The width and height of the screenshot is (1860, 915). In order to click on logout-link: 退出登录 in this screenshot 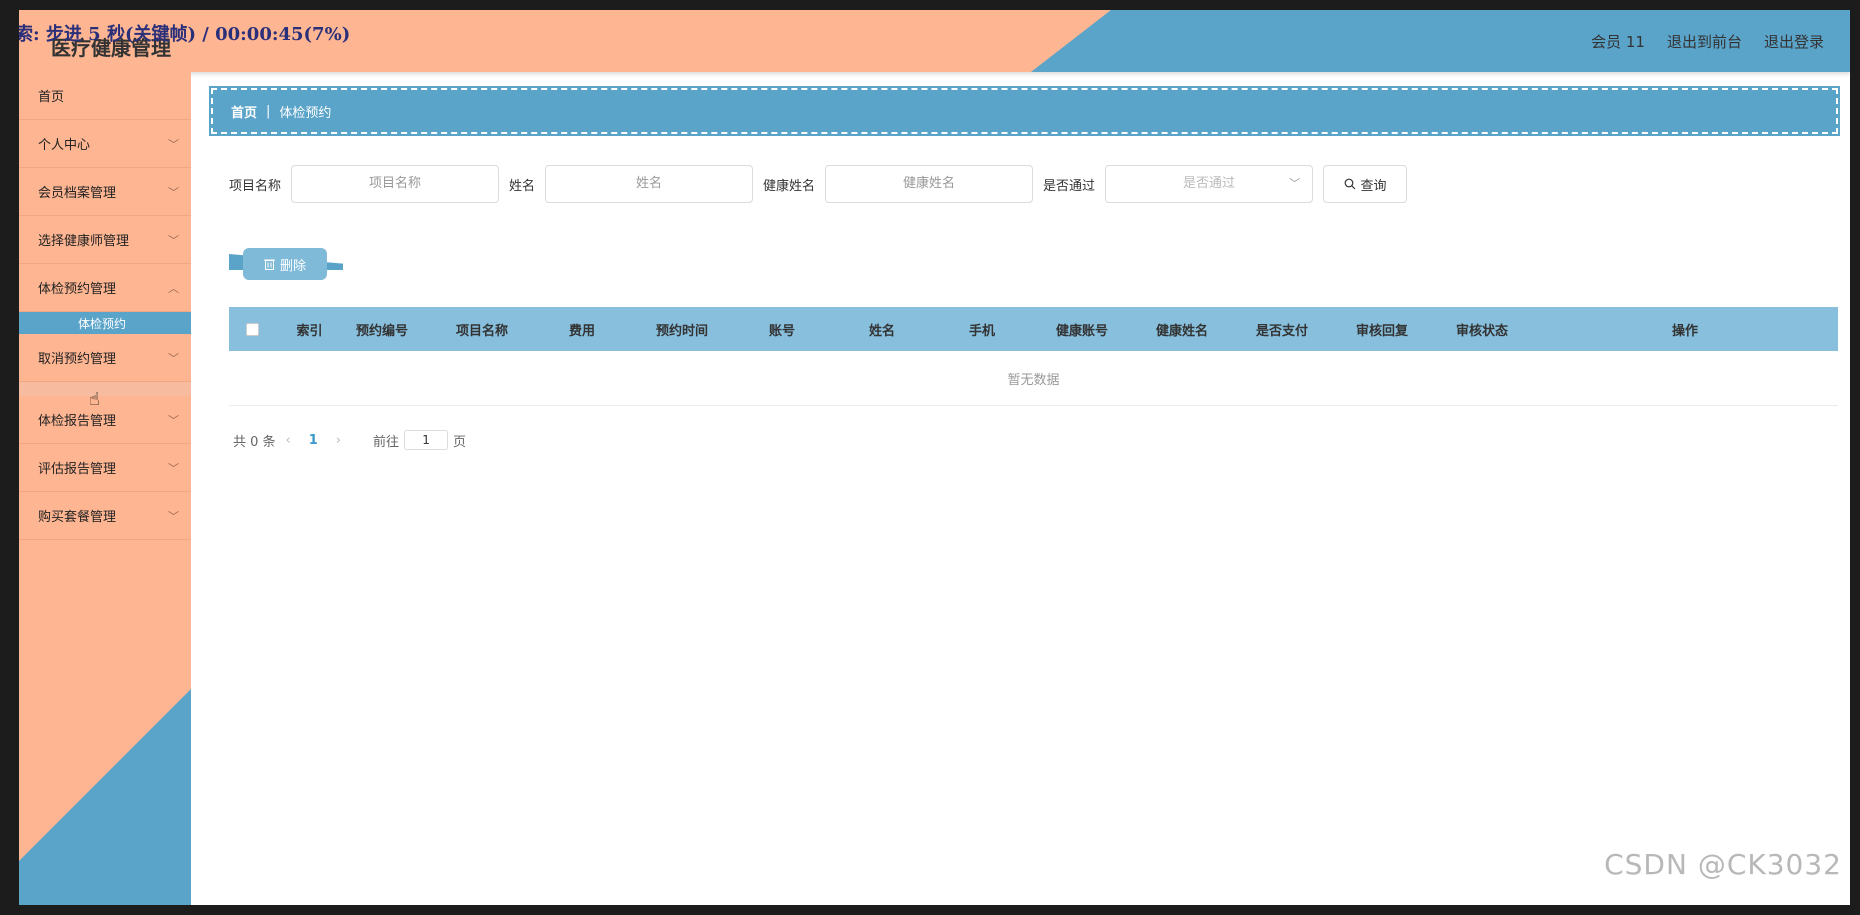, I will do `click(1794, 41)`.